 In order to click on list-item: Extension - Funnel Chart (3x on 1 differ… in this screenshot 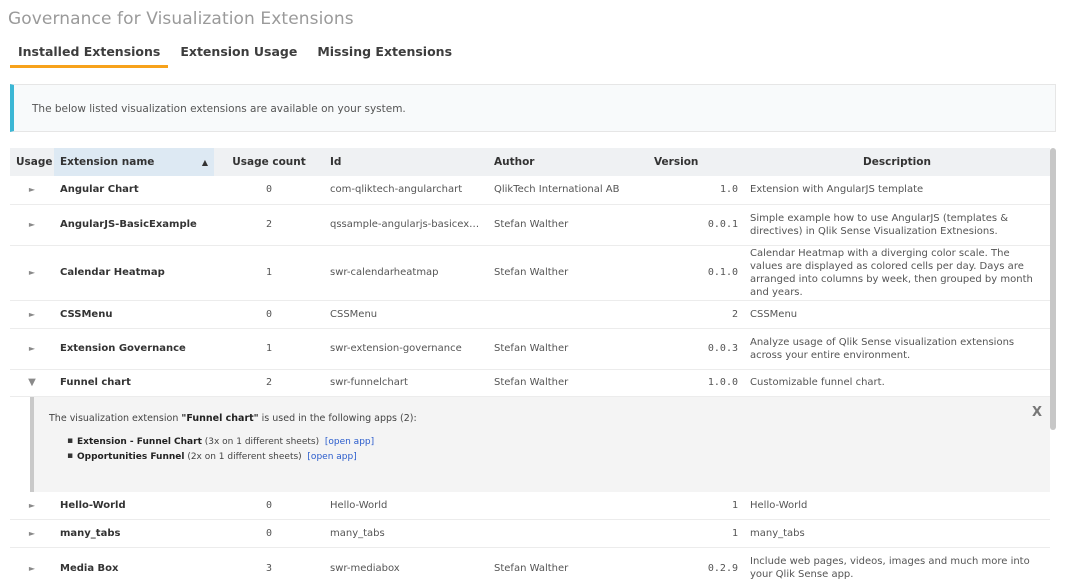, I will do `click(558, 441)`.